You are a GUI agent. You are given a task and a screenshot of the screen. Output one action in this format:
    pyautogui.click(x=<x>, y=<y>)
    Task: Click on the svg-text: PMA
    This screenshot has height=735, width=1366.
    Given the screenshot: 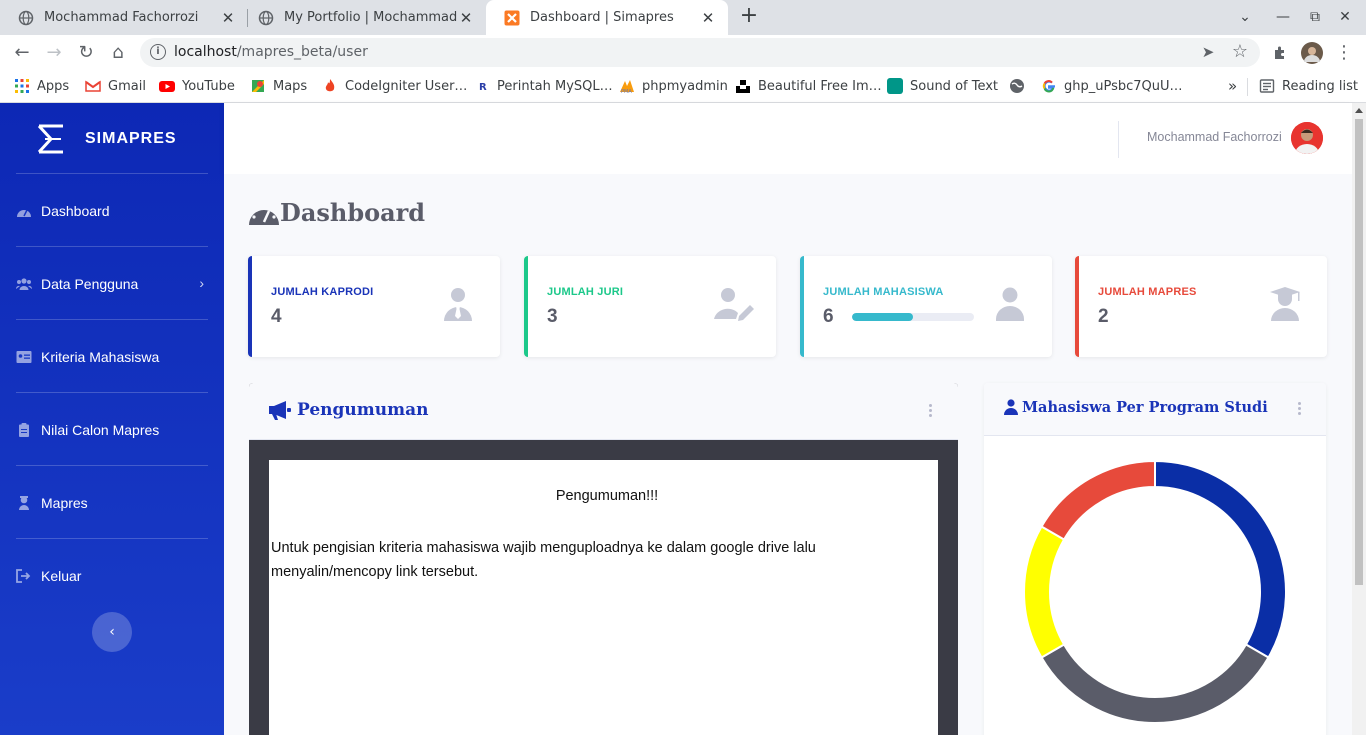 What is the action you would take?
    pyautogui.click(x=626, y=91)
    